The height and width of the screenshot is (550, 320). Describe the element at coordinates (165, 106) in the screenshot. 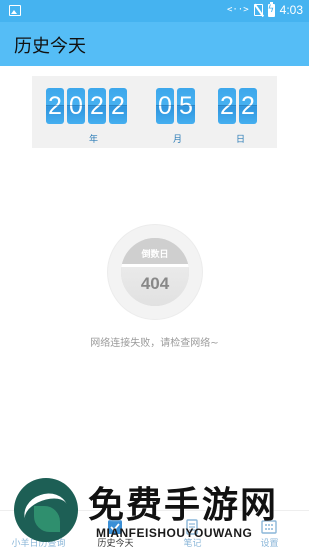

I see `month-digit: 0` at that location.